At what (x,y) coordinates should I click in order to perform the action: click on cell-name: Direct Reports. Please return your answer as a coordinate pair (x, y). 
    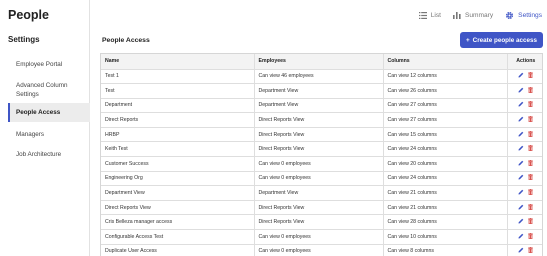
    Looking at the image, I should click on (177, 120).